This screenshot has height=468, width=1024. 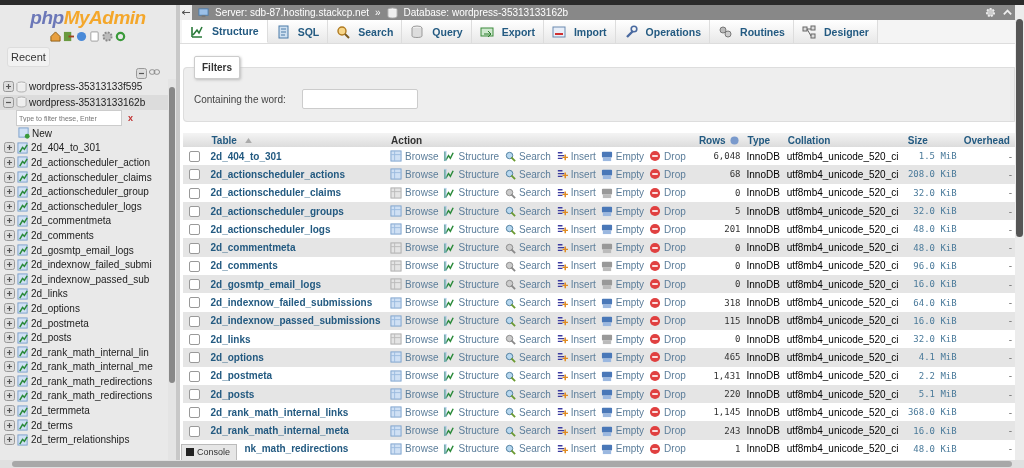 I want to click on table-item: 2d_actionscheduler_logs, so click(x=86, y=206).